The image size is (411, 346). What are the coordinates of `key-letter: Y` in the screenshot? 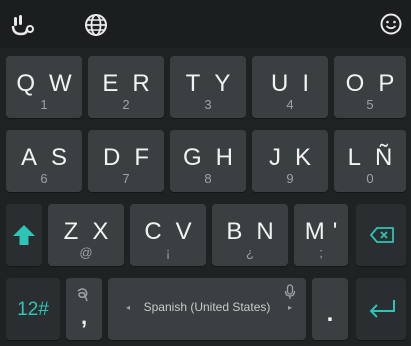 It's located at (222, 83).